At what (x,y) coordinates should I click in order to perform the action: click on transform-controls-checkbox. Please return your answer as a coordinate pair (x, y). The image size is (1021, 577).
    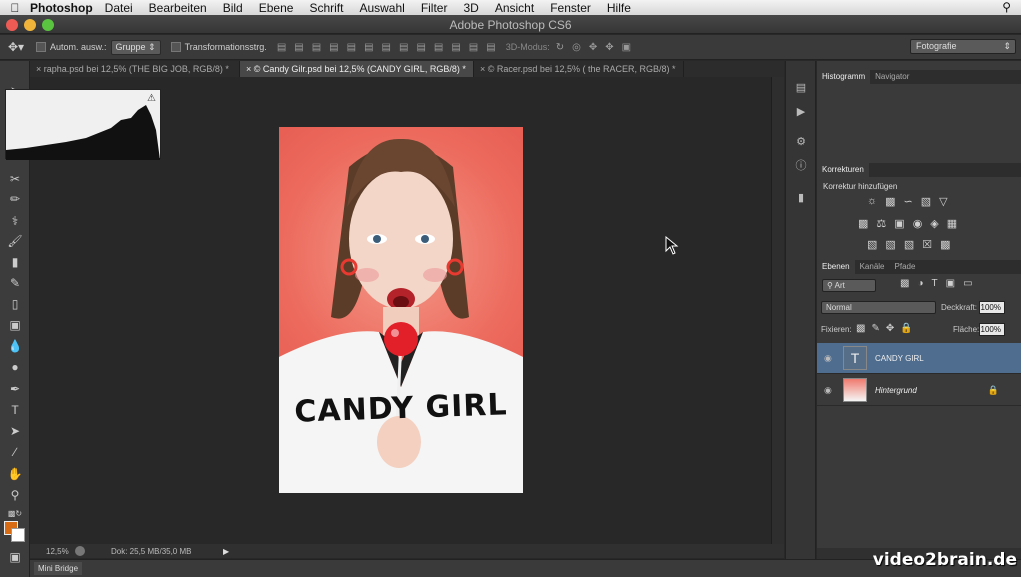
    Looking at the image, I should click on (175, 47).